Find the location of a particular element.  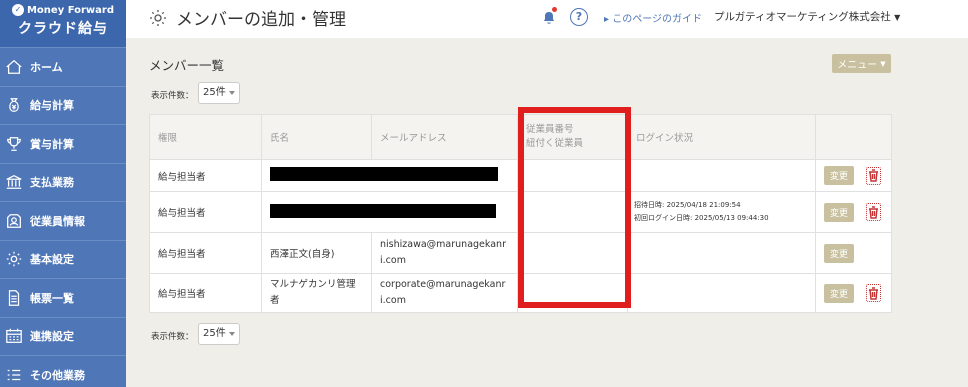

sidebar-item-label: ホーム is located at coordinates (46, 67).